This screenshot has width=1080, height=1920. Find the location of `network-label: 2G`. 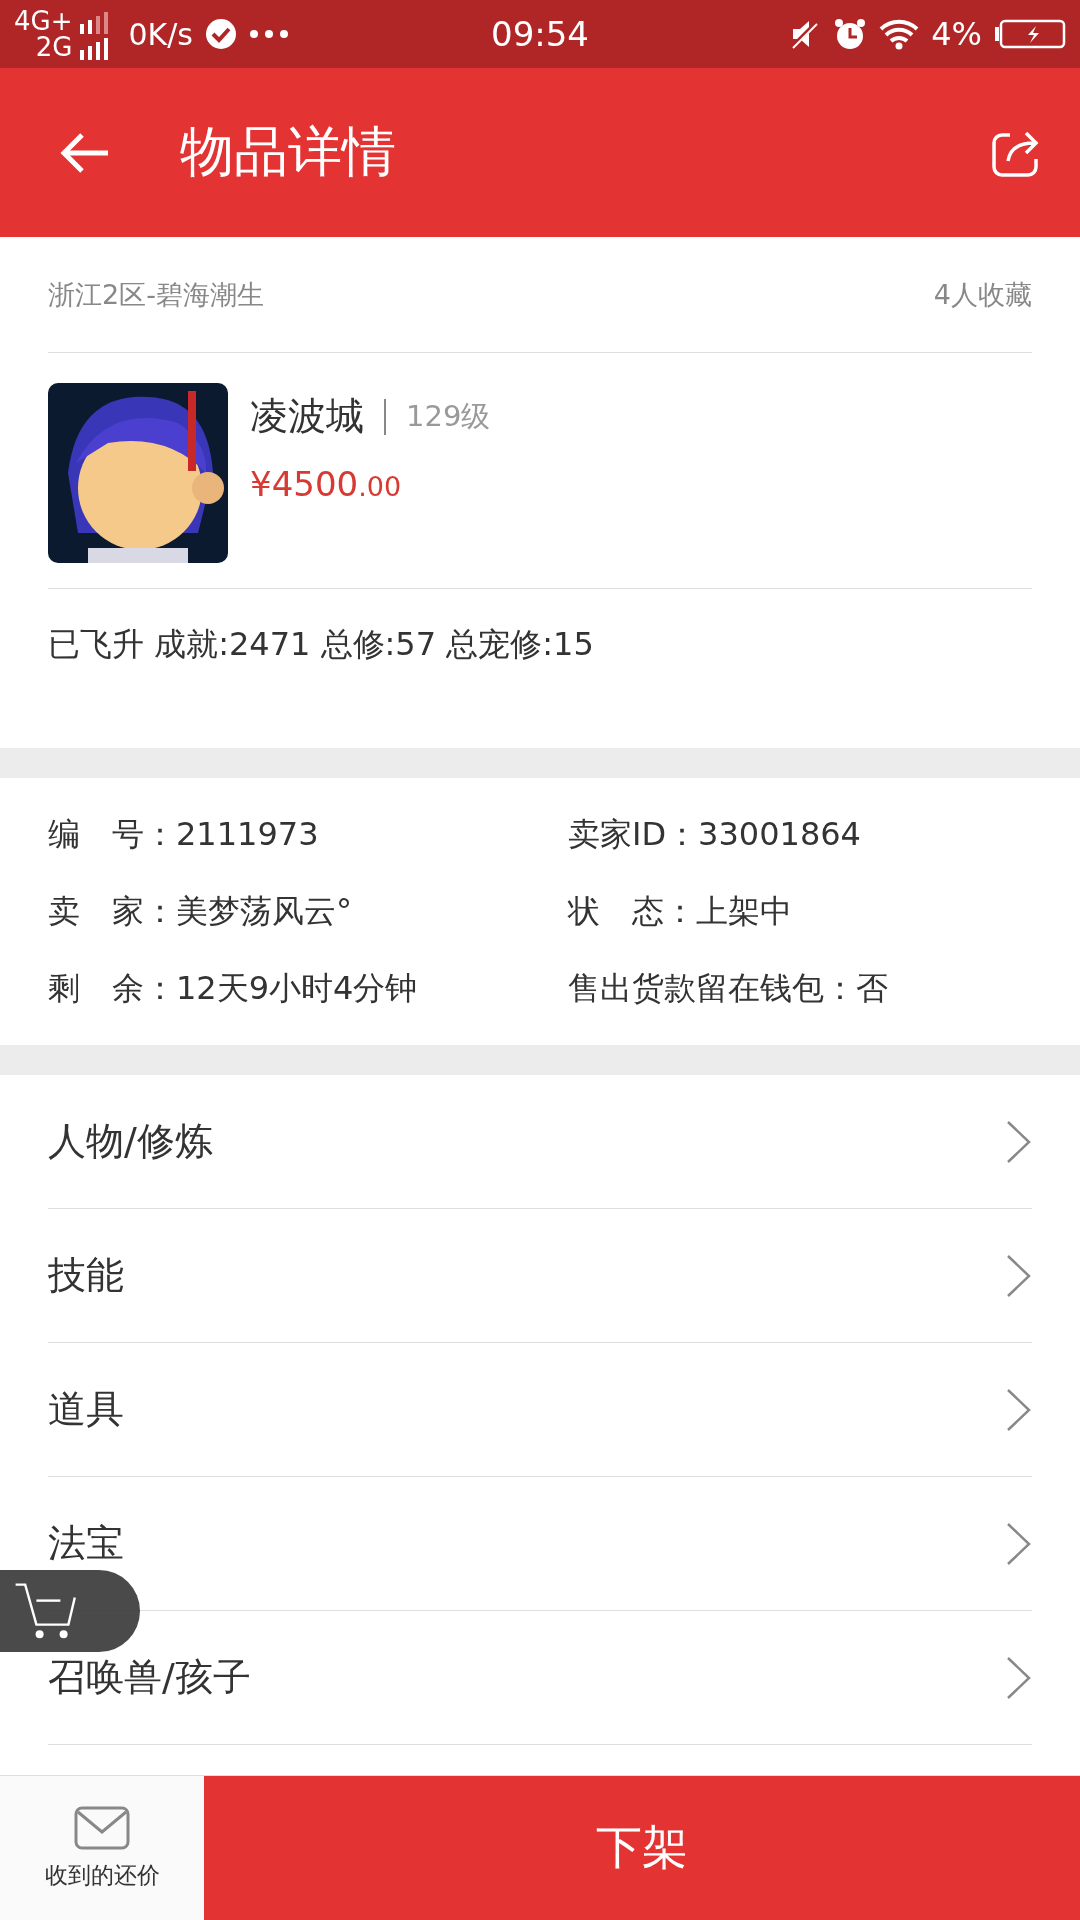

network-label: 2G is located at coordinates (54, 47).